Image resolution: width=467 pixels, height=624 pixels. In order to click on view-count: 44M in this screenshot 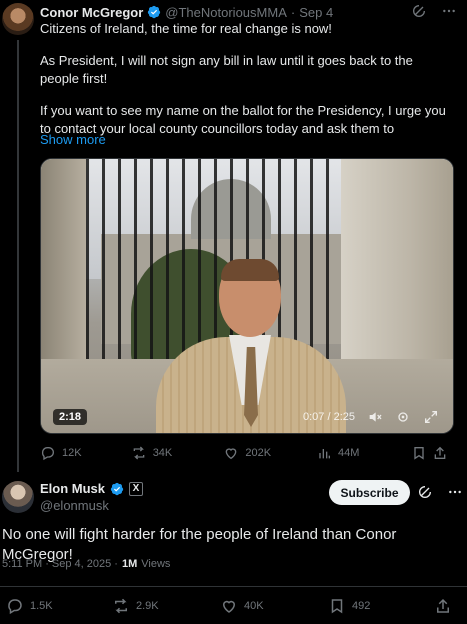, I will do `click(349, 453)`.